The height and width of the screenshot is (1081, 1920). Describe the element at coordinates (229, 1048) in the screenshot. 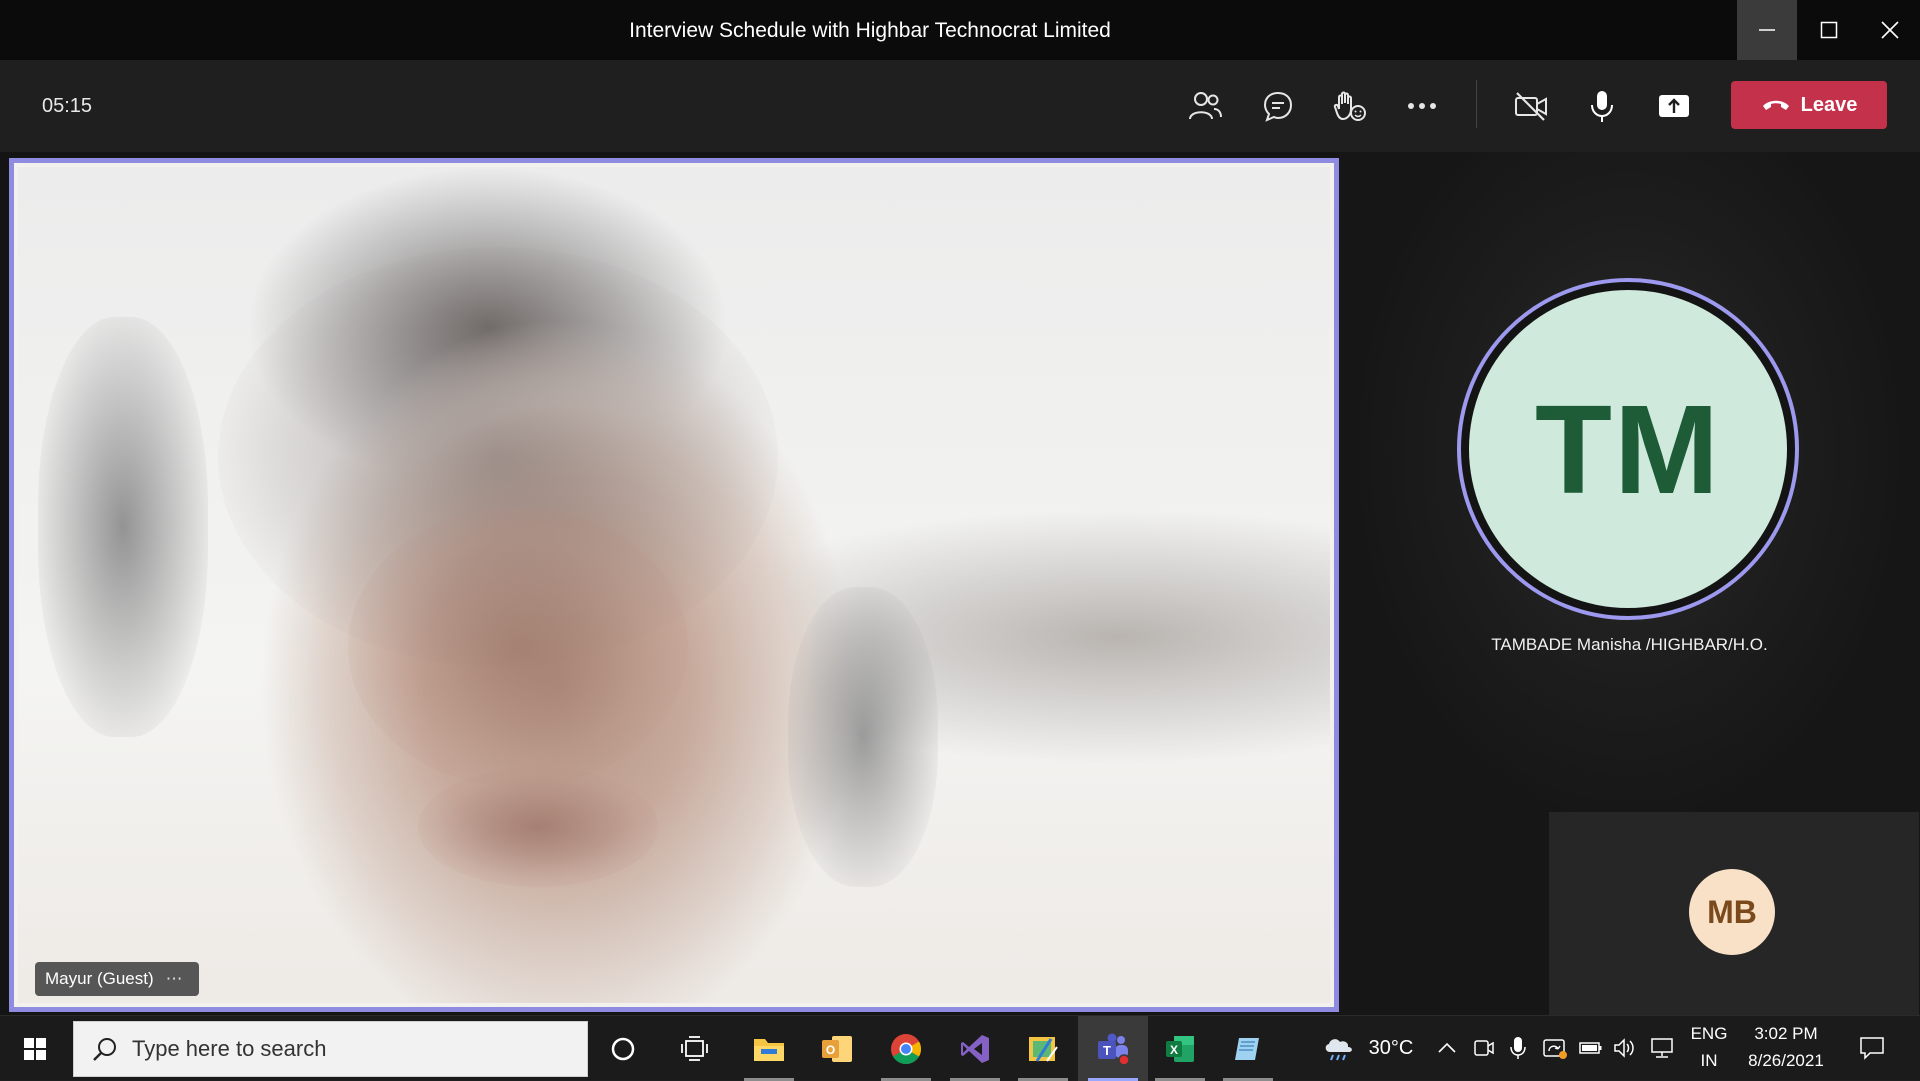

I see `search-placeholder: Type here to search` at that location.